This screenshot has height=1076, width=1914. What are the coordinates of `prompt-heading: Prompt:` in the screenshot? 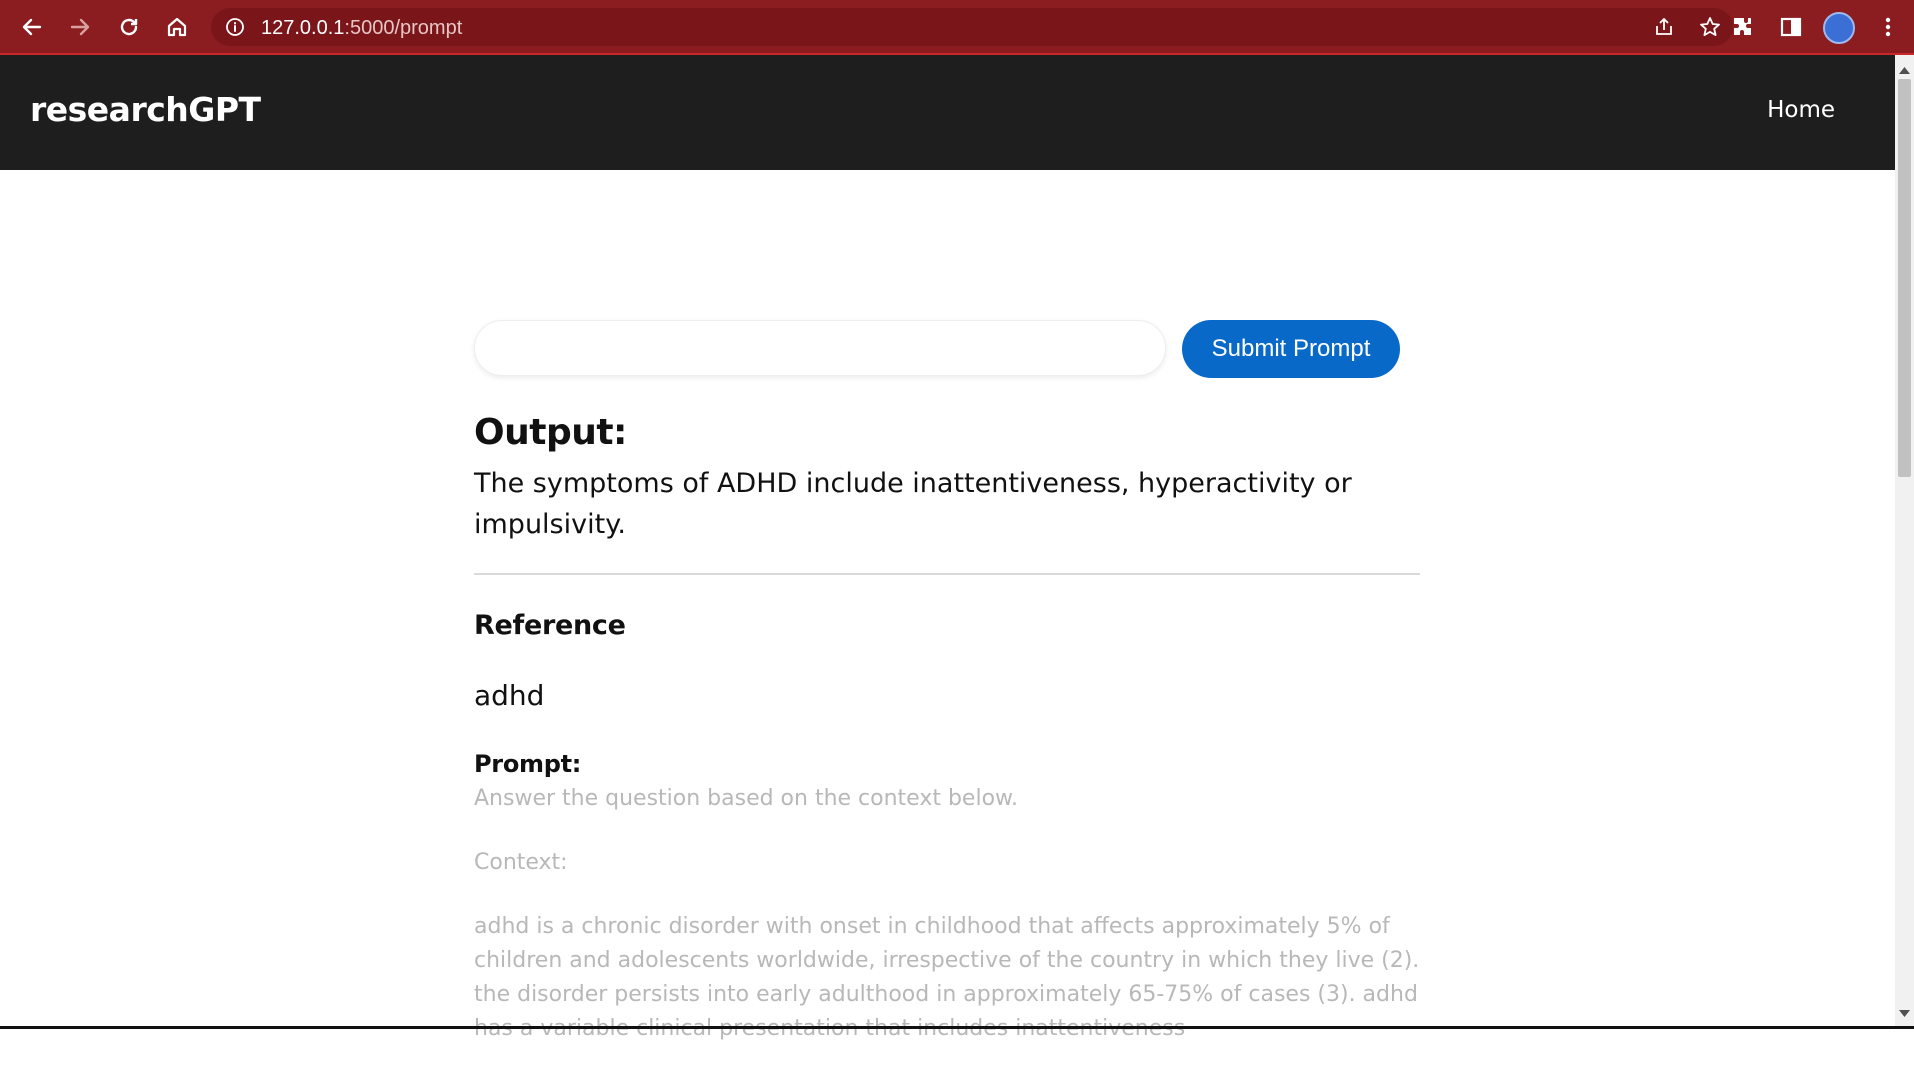 It's located at (528, 764).